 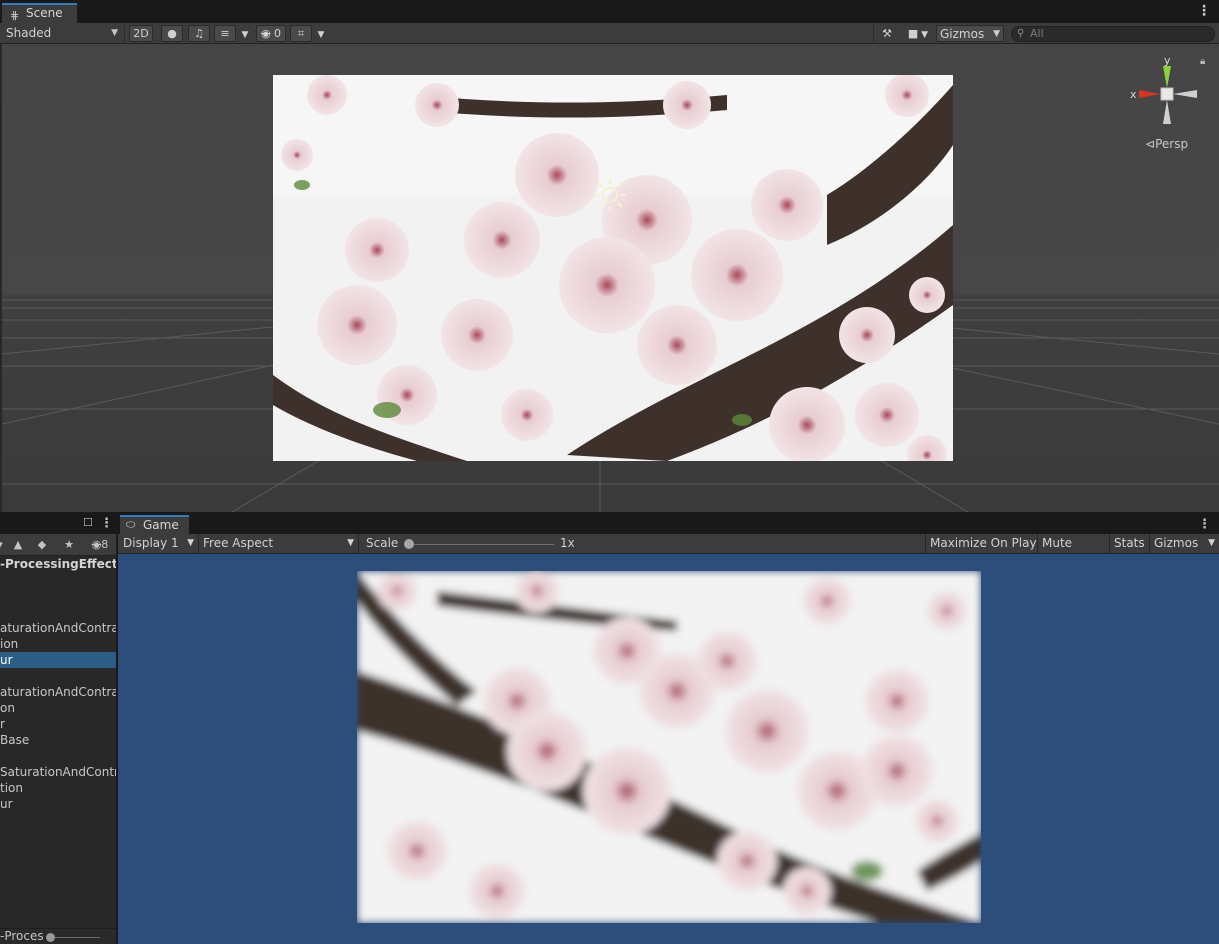 I want to click on camera-dropdown: ■ ▼, so click(x=918, y=33).